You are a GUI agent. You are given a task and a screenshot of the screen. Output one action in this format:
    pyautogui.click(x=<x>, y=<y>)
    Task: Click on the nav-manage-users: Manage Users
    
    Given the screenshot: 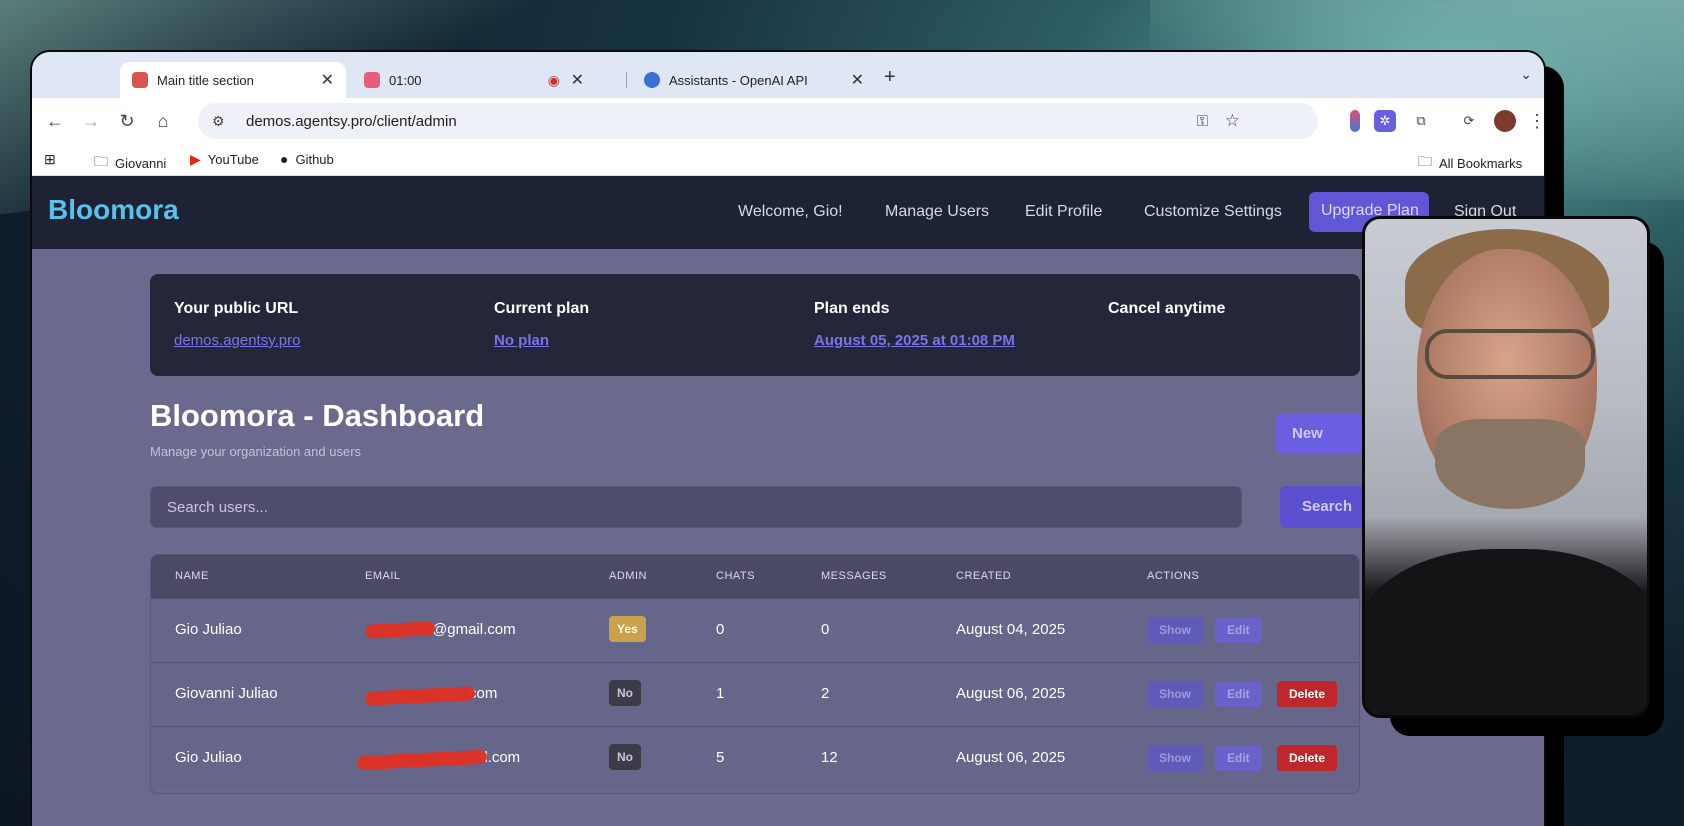 What is the action you would take?
    pyautogui.click(x=937, y=212)
    